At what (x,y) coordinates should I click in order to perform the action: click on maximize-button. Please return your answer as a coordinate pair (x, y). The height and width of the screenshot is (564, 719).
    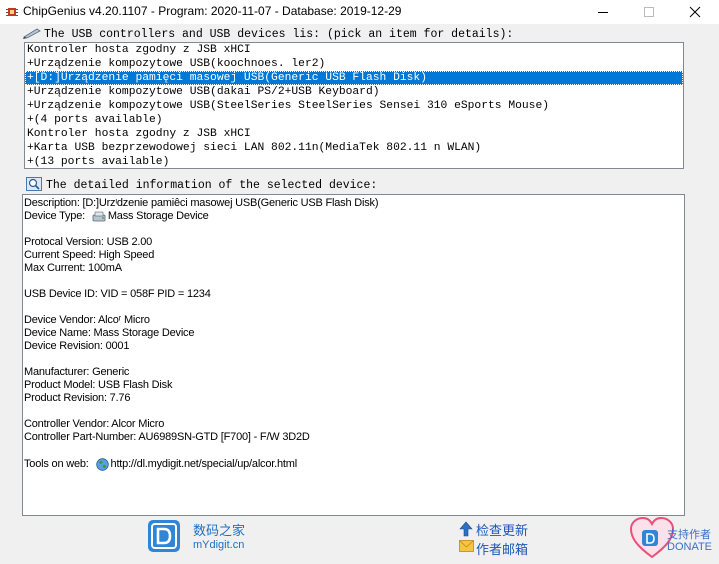
    Looking at the image, I should click on (649, 12).